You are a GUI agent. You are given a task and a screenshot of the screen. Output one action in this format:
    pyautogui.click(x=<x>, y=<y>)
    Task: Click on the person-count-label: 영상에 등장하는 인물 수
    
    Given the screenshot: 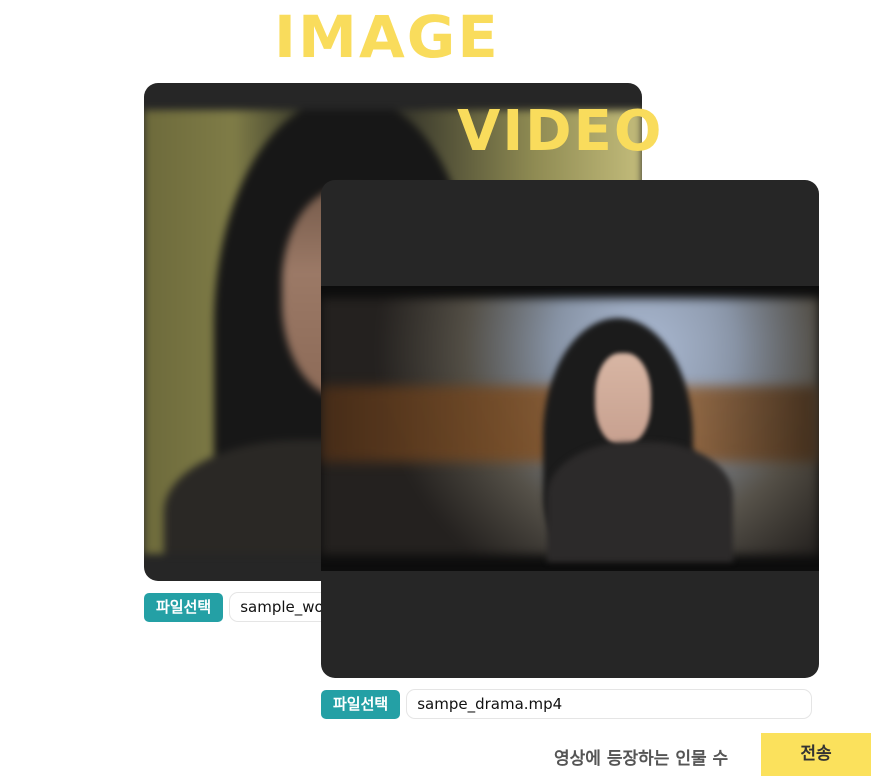 What is the action you would take?
    pyautogui.click(x=641, y=759)
    